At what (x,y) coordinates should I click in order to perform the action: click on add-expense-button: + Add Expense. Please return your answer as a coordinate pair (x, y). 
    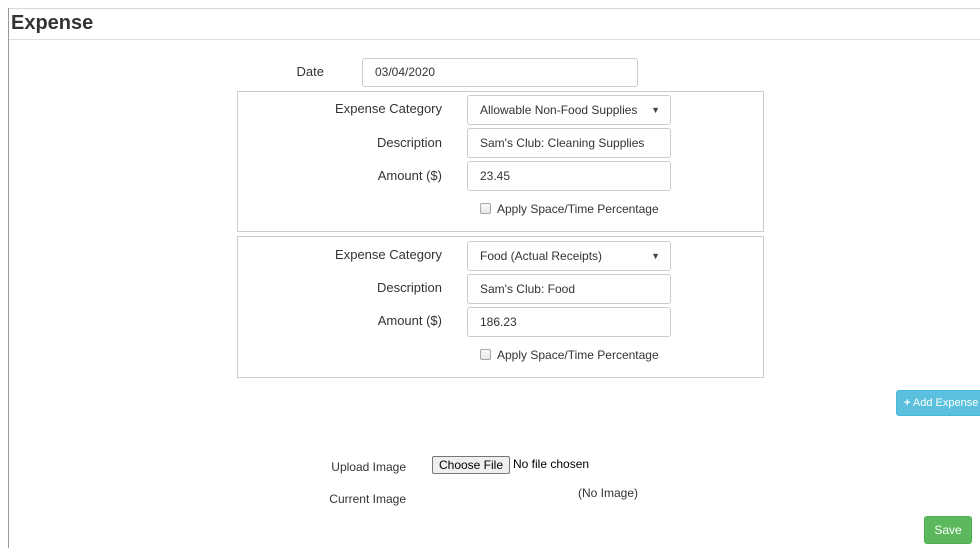
    Looking at the image, I should click on (938, 403).